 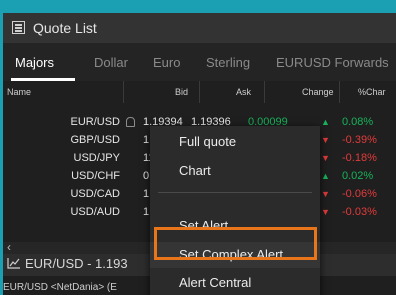 I want to click on menu-item-chart: Chart, so click(x=235, y=171).